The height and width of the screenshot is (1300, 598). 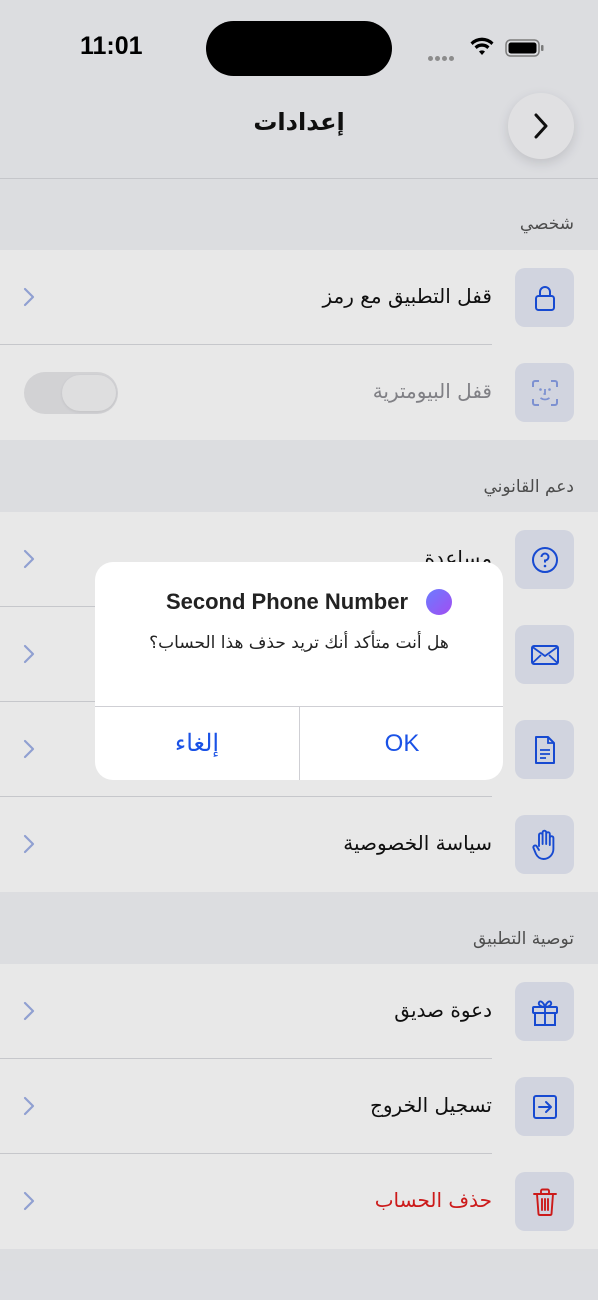 I want to click on cancel-button: إلغاء, so click(x=197, y=743).